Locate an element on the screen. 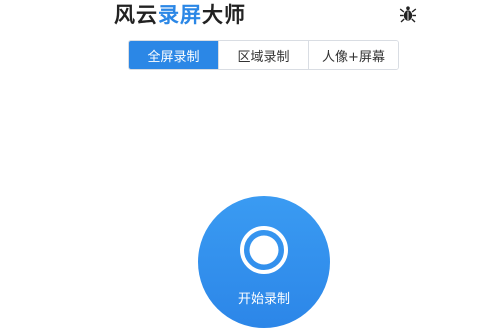 Image resolution: width=500 pixels, height=333 pixels. start-record-label: 开始录制 is located at coordinates (263, 299).